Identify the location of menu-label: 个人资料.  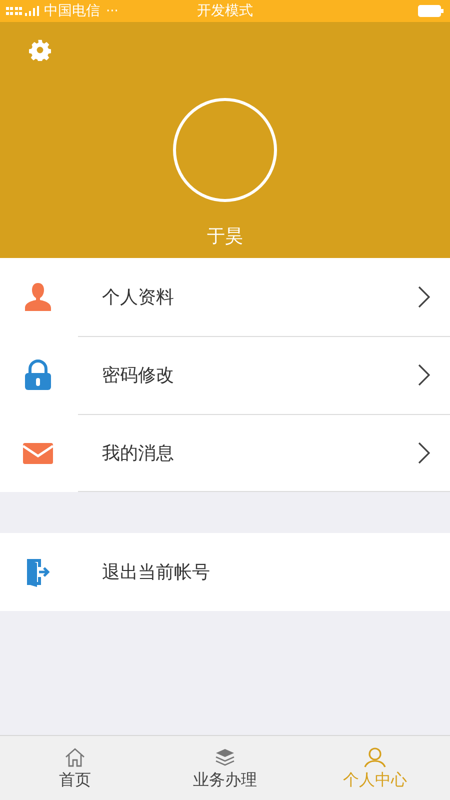
(138, 297).